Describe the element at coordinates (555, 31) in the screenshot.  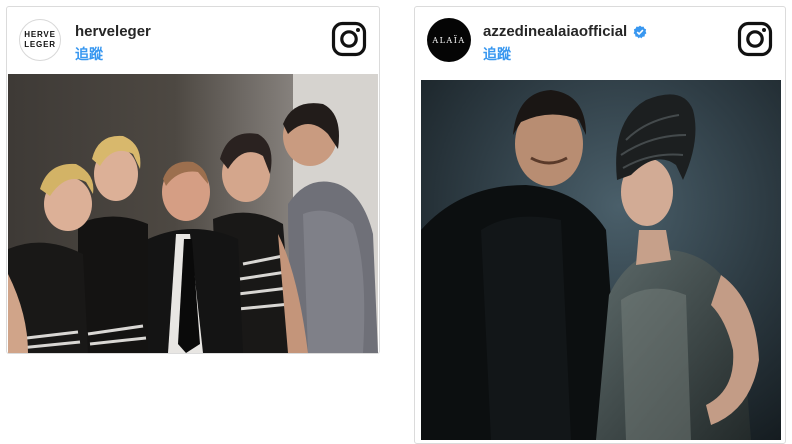
I see `username-link: azzedinealaiaofficial` at that location.